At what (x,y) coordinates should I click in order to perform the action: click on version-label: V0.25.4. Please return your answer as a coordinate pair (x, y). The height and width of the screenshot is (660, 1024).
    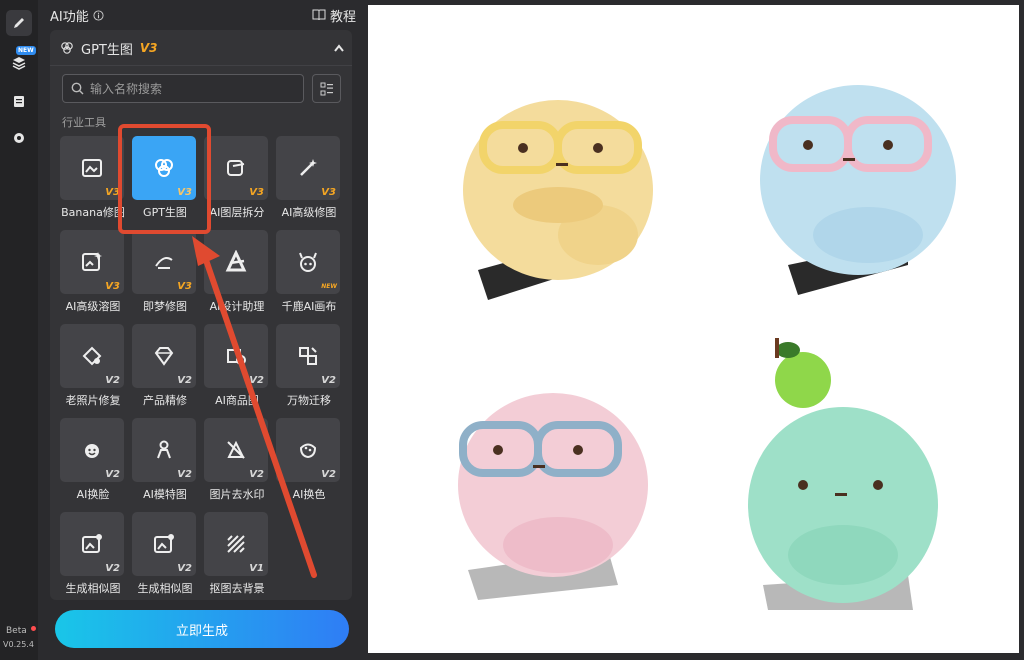
    Looking at the image, I should click on (18, 644).